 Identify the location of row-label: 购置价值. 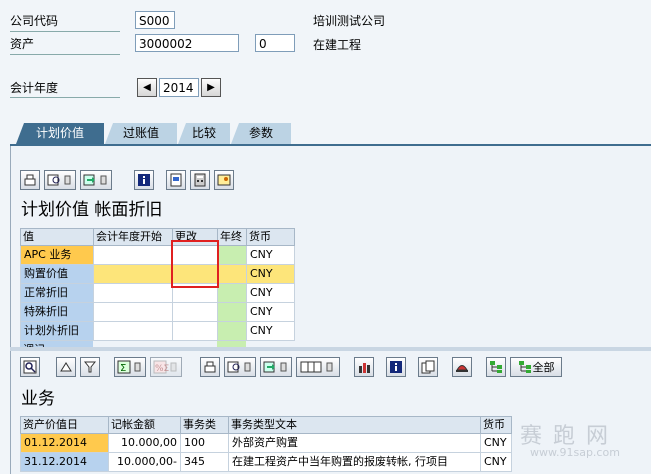
(57, 274).